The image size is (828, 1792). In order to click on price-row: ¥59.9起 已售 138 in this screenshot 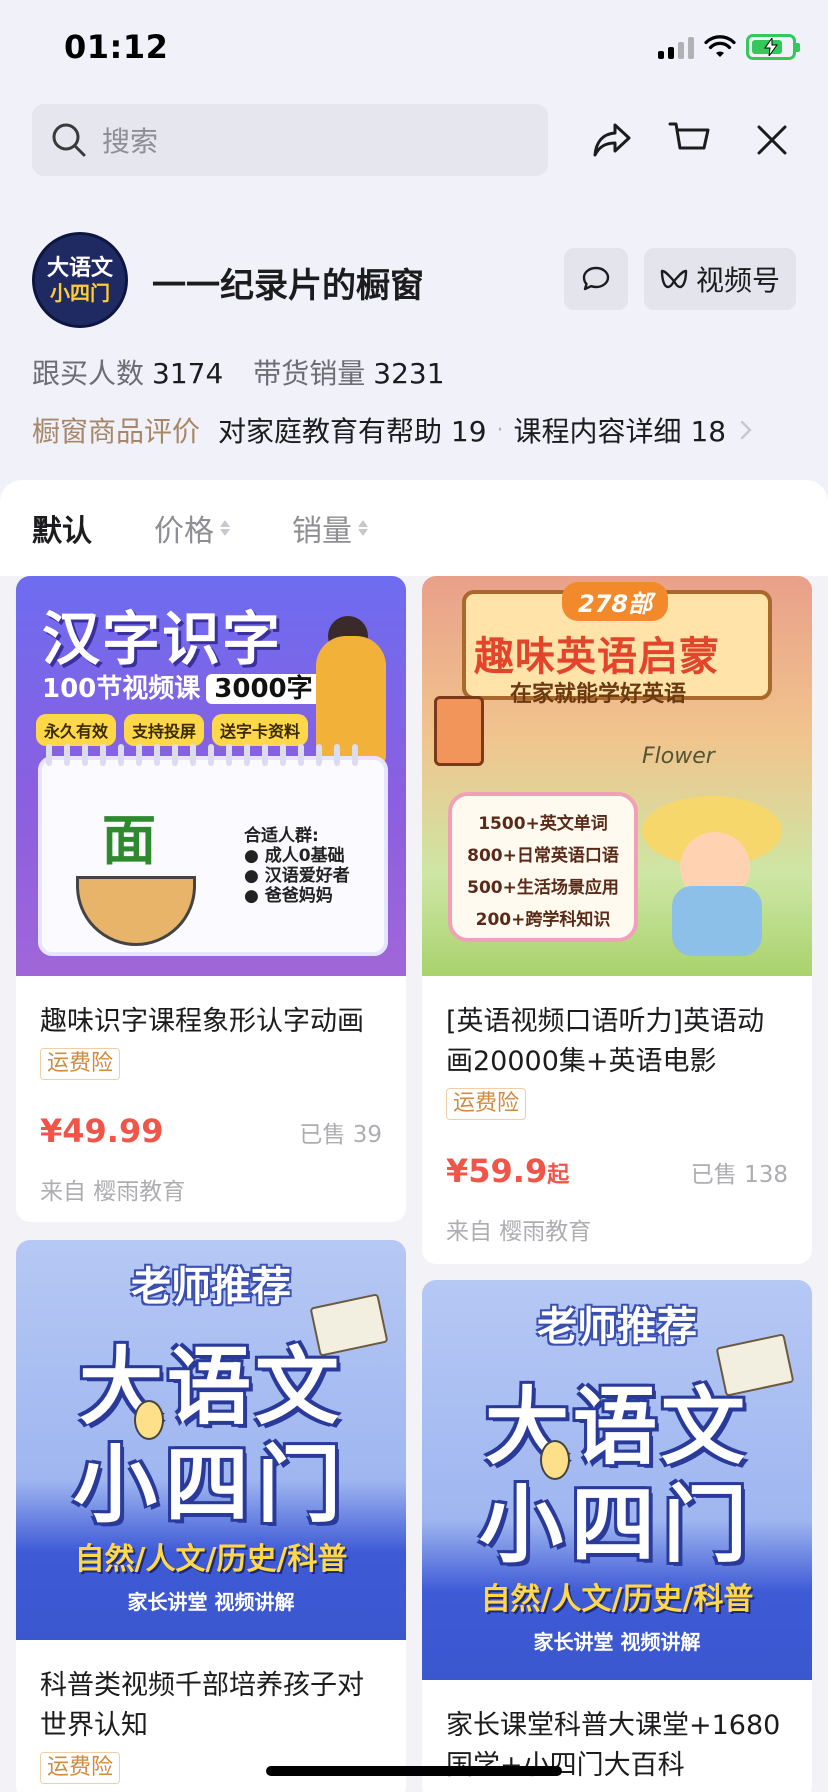, I will do `click(617, 1171)`.